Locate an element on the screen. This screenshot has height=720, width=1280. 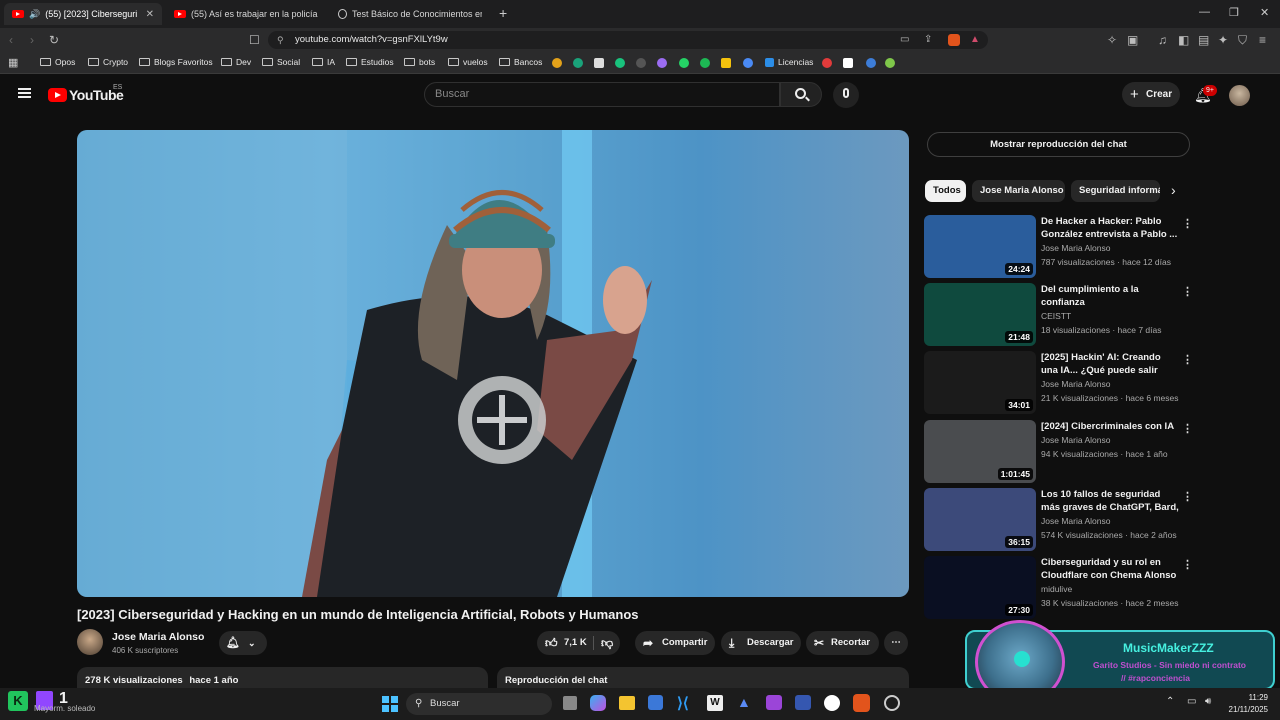
recommendation-channel: midulive is located at coordinates (1056, 589).